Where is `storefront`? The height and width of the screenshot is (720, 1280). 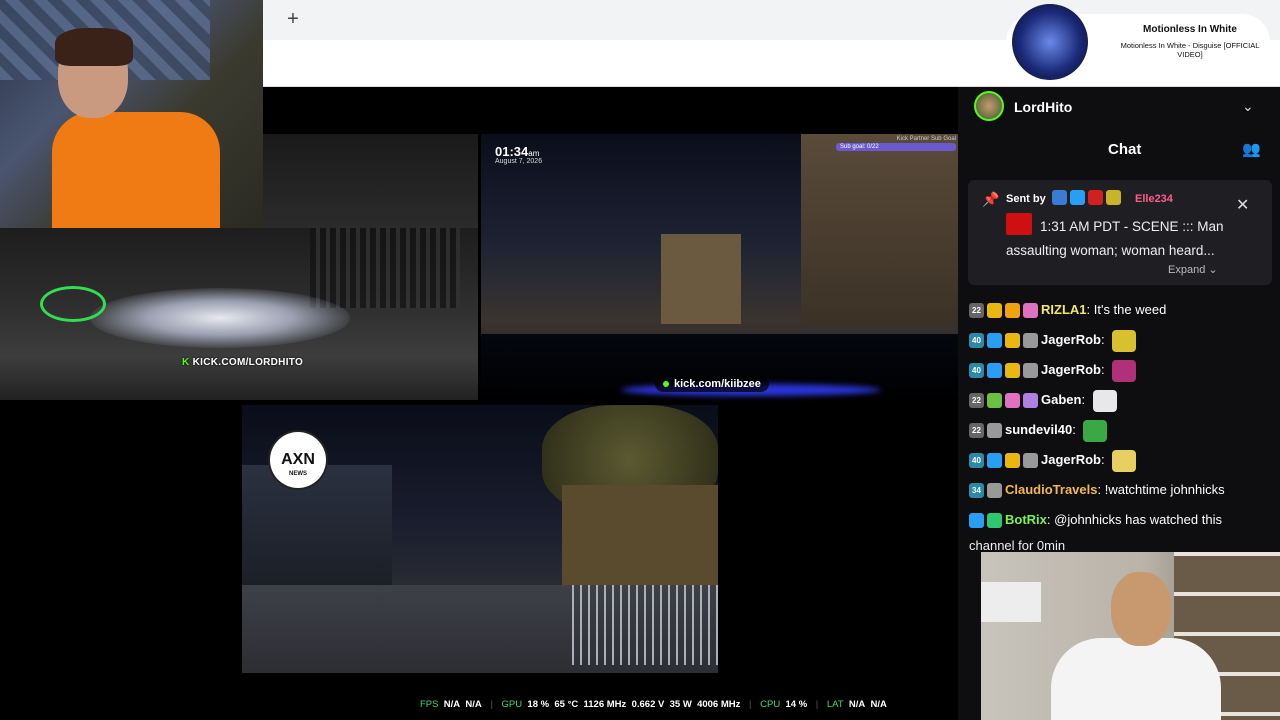
storefront is located at coordinates (640, 540).